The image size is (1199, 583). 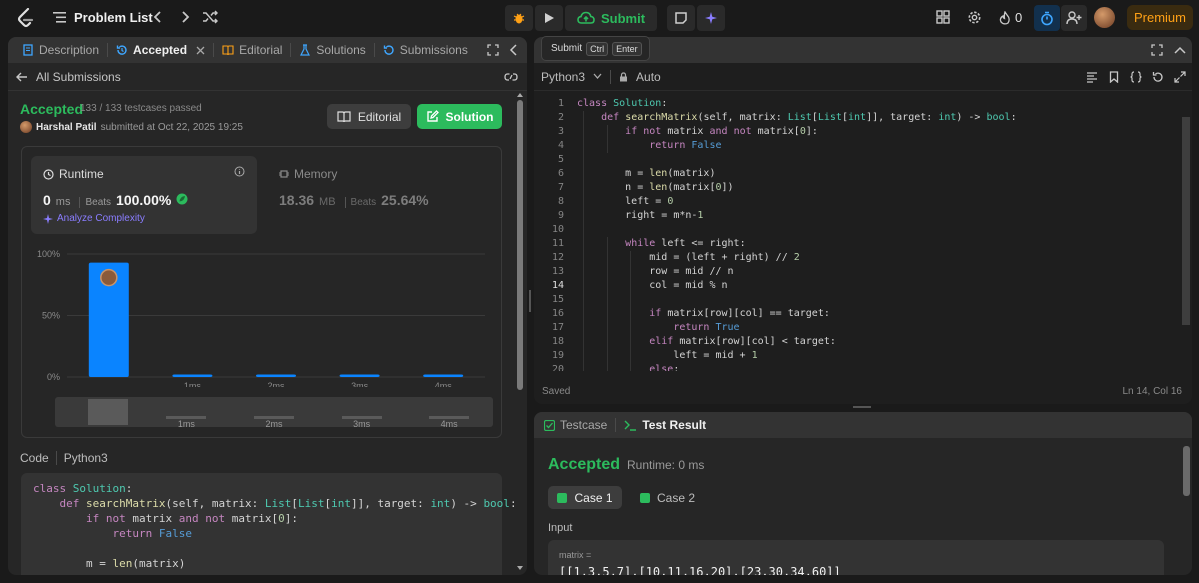 What do you see at coordinates (239, 171) in the screenshot?
I see `info-icon` at bounding box center [239, 171].